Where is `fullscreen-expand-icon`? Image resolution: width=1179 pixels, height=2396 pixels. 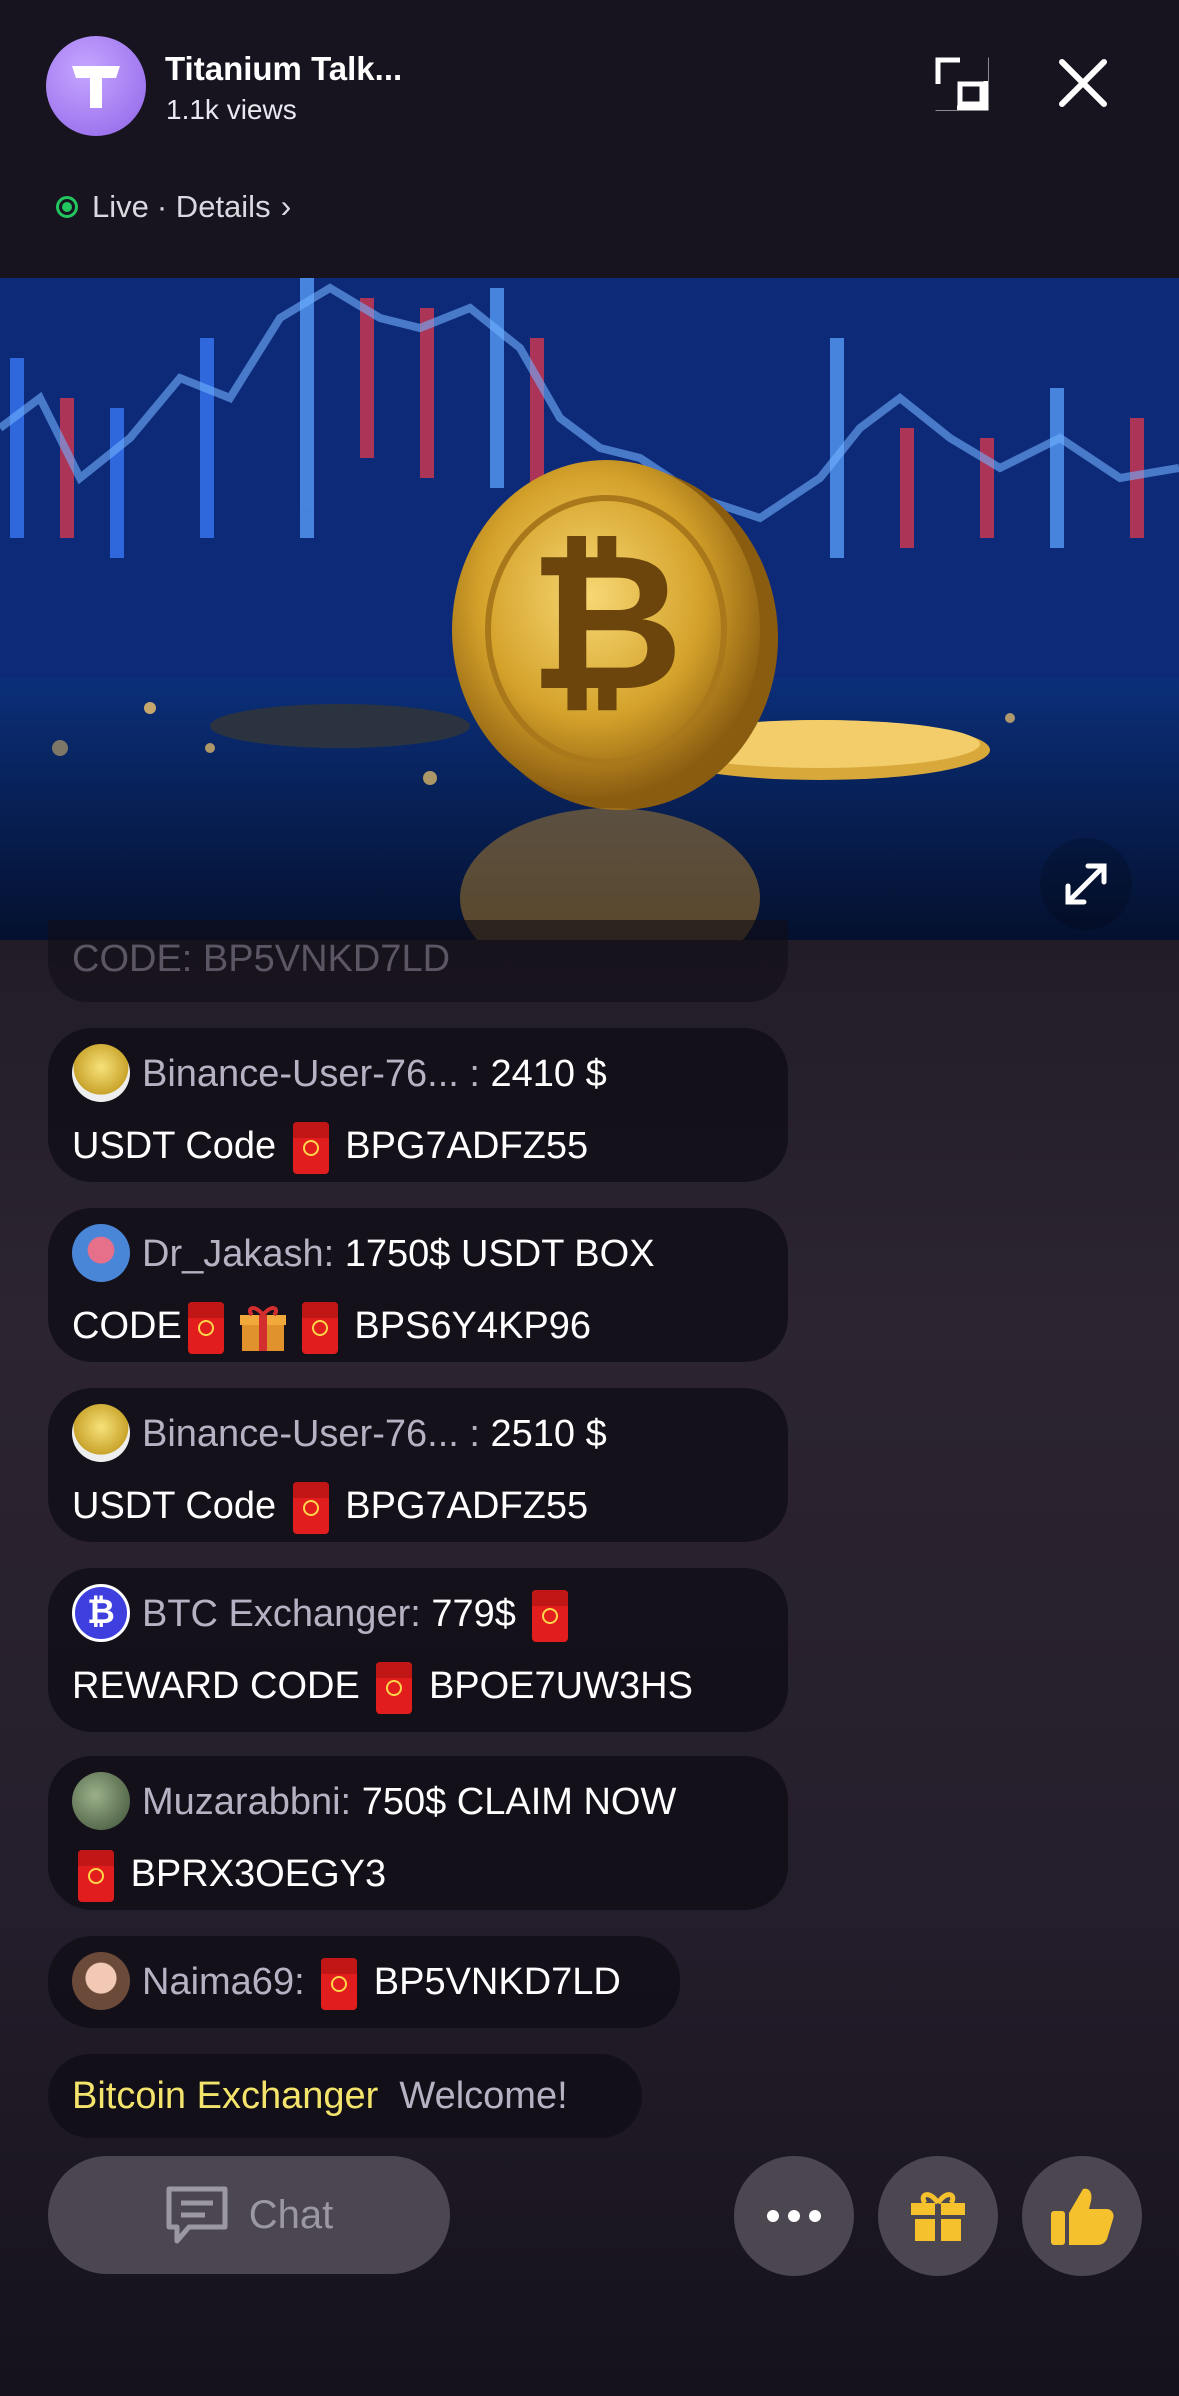
fullscreen-expand-icon is located at coordinates (1086, 884).